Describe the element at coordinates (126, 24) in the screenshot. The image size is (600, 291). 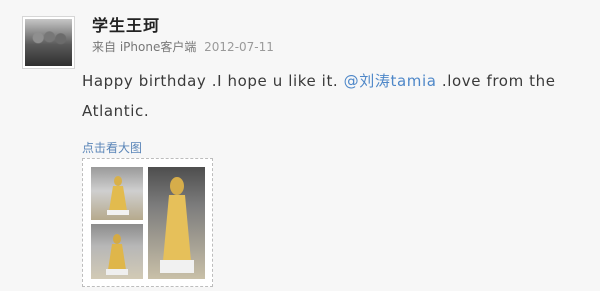
I see `username: 学生王珂` at that location.